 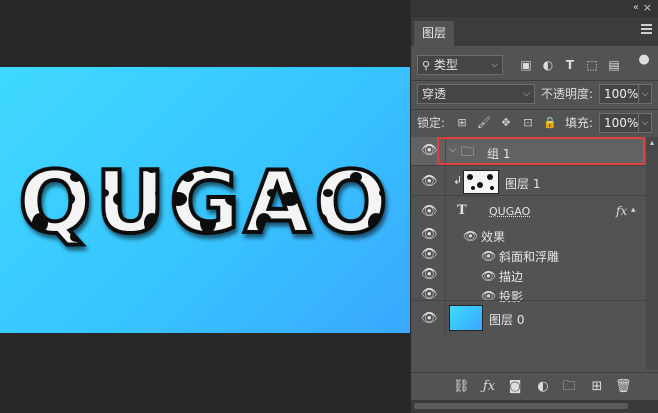 I want to click on panel-title-bar: « ×, so click(x=534, y=8).